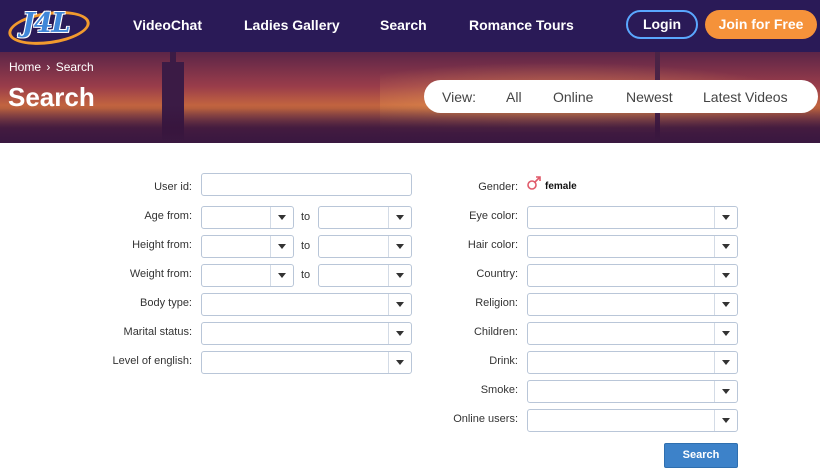 The height and width of the screenshot is (474, 820). I want to click on user-id-input, so click(306, 184).